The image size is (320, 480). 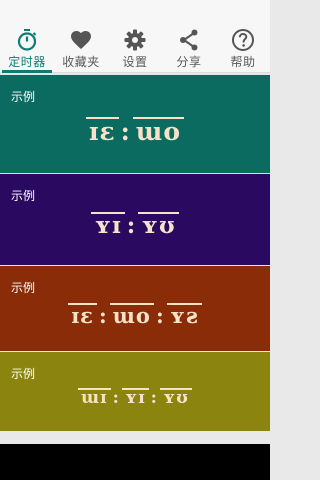 What do you see at coordinates (189, 40) in the screenshot?
I see `share-icon` at bounding box center [189, 40].